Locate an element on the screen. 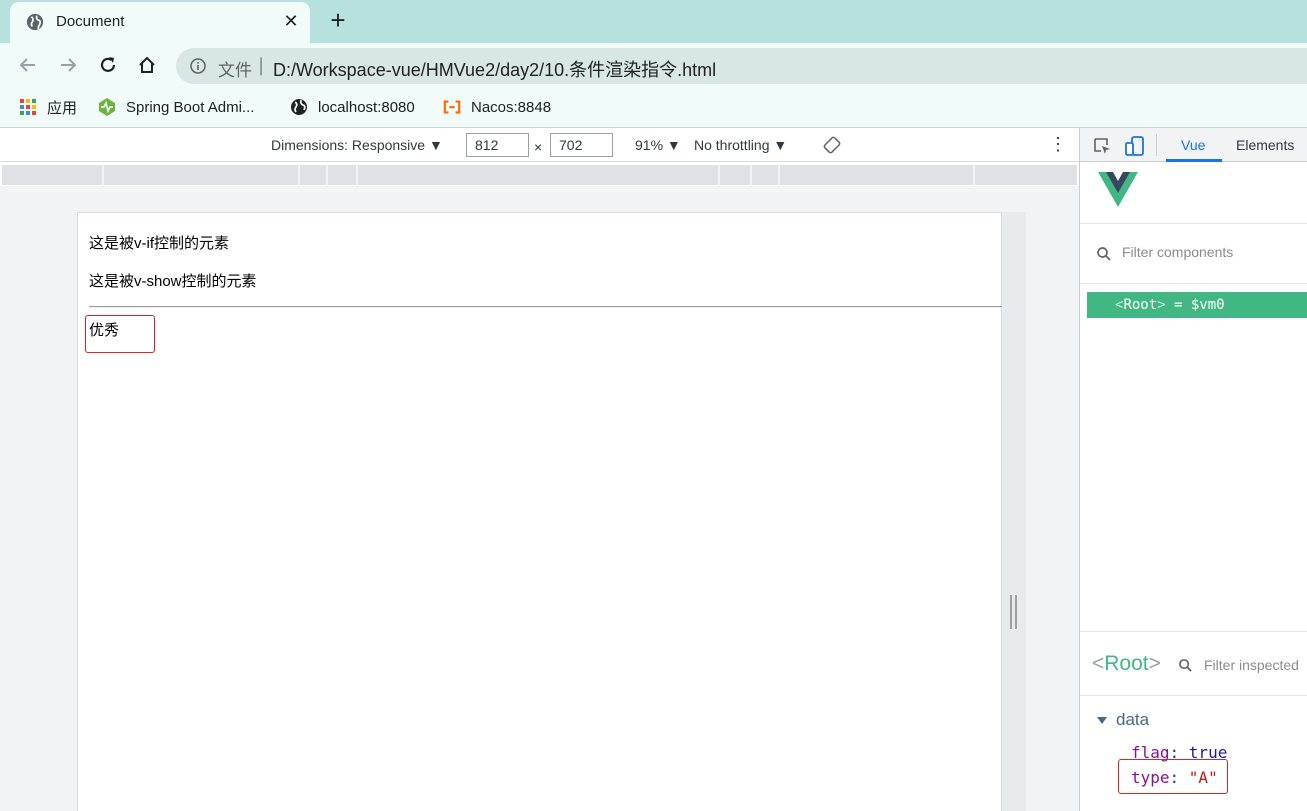 The image size is (1307, 811). inspected-name: Root is located at coordinates (1126, 663).